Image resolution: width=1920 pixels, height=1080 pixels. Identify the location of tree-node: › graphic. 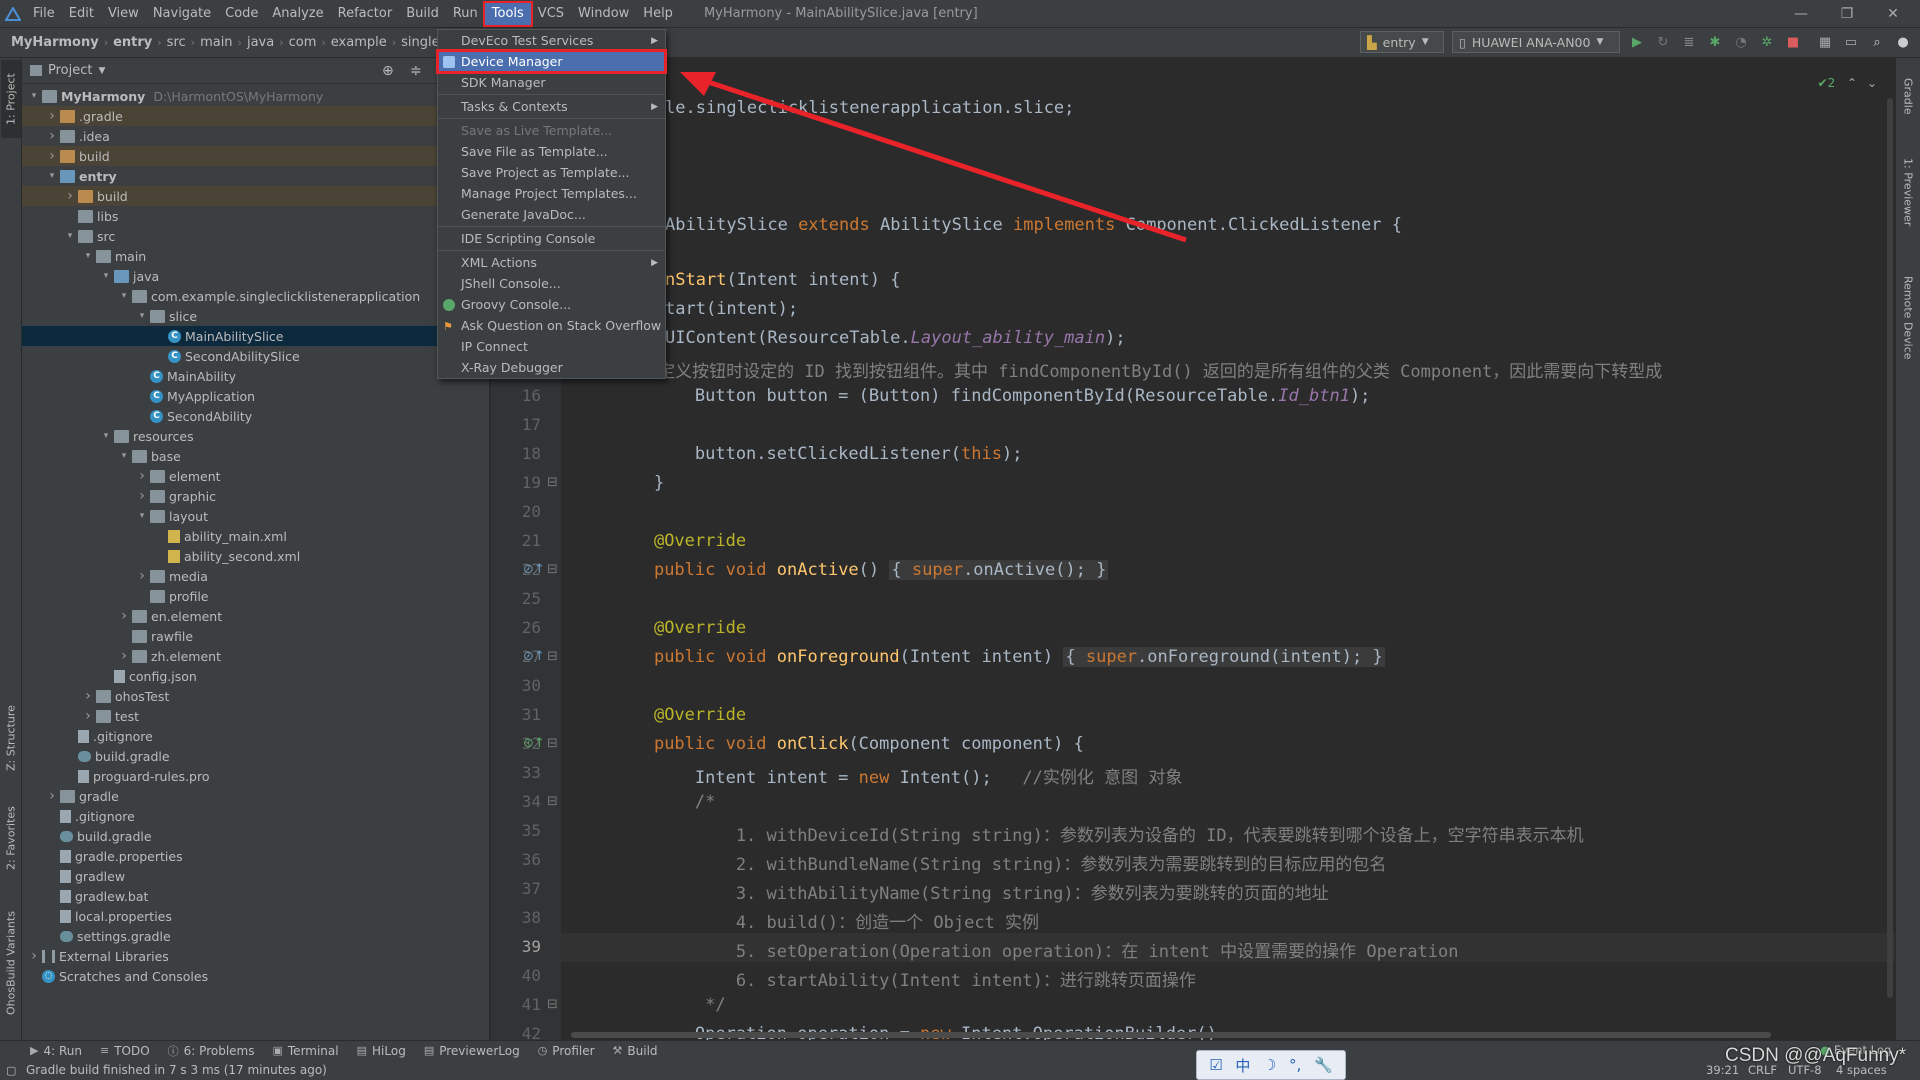
(256, 496).